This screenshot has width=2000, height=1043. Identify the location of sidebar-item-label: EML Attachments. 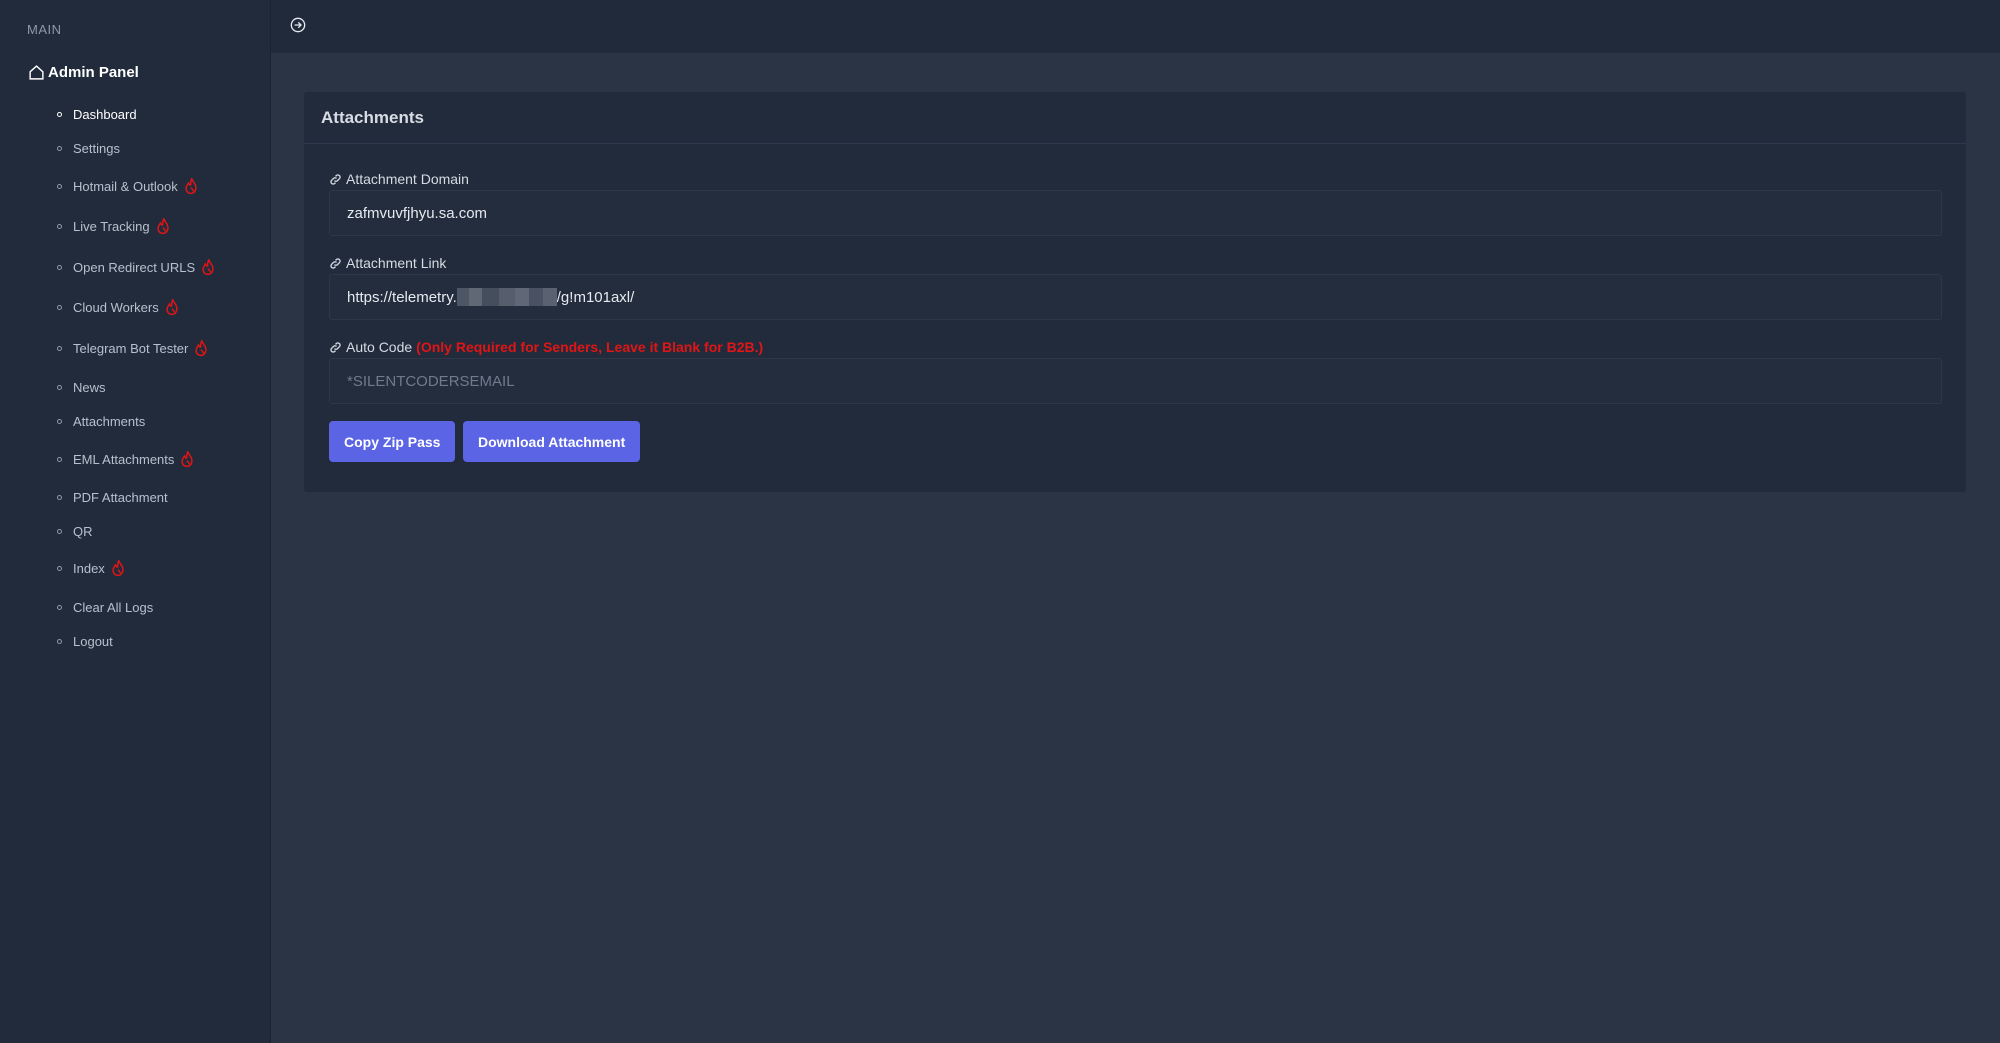
(124, 459).